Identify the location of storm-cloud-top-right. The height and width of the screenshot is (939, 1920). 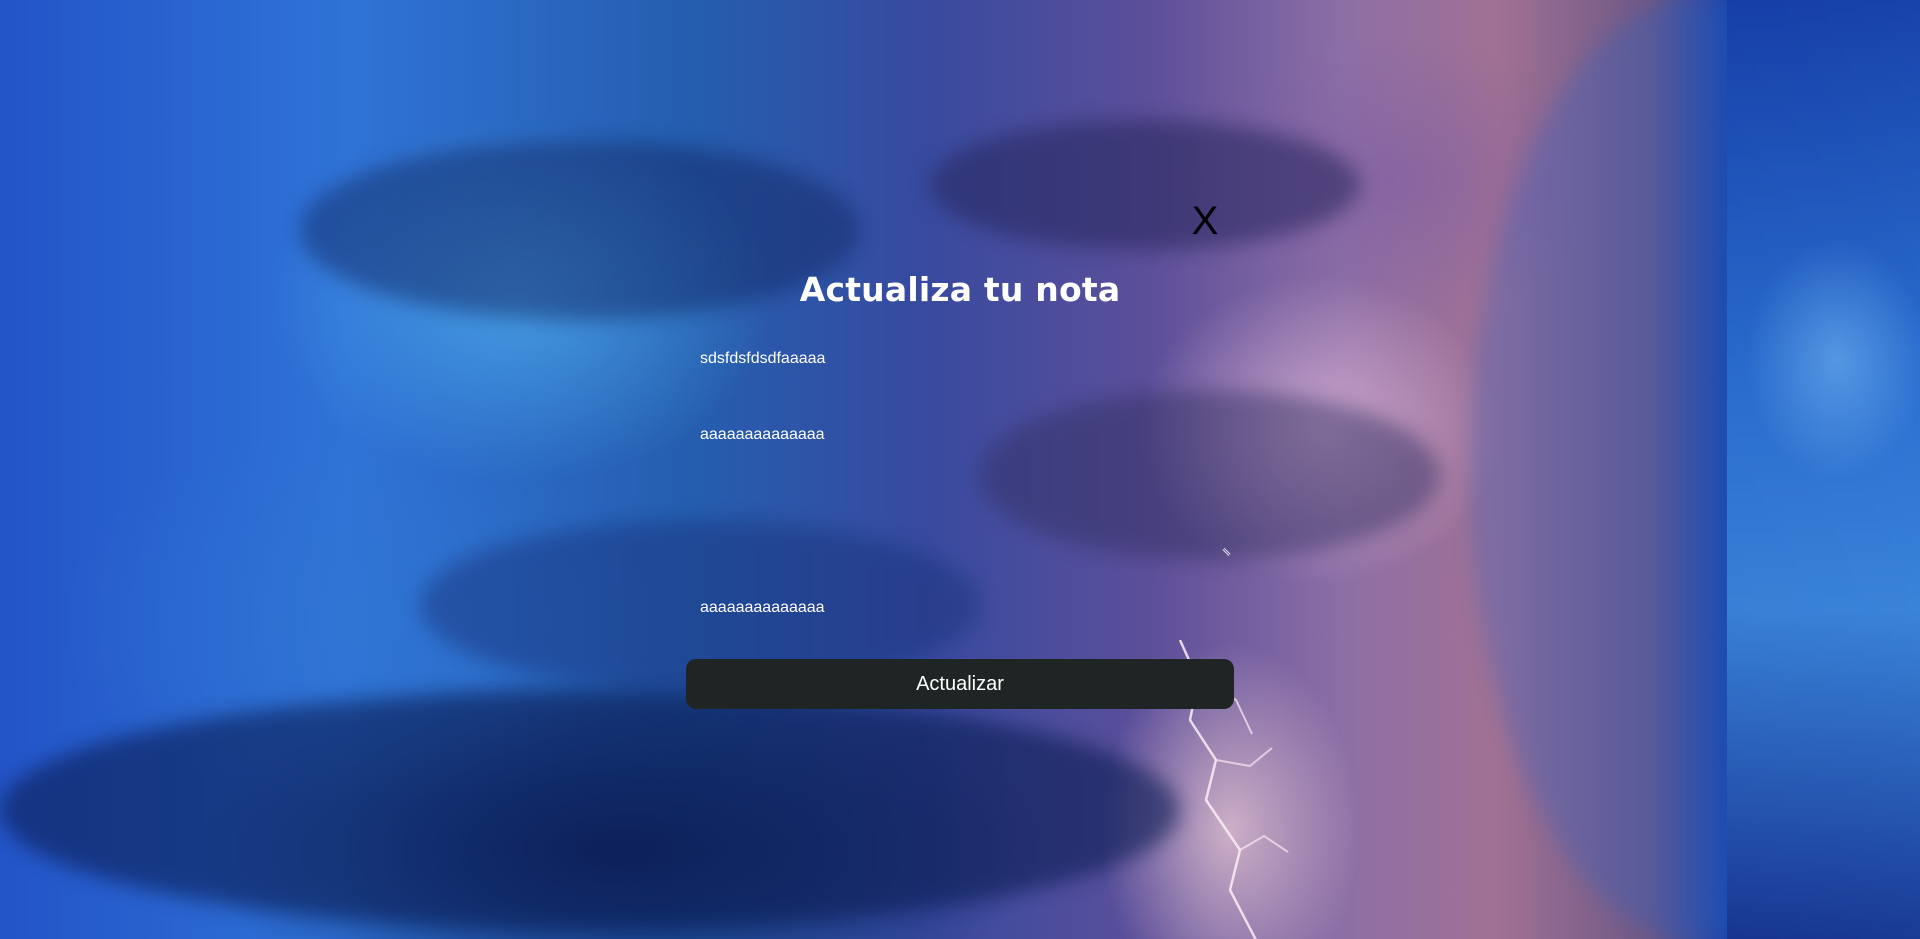
(1145, 185).